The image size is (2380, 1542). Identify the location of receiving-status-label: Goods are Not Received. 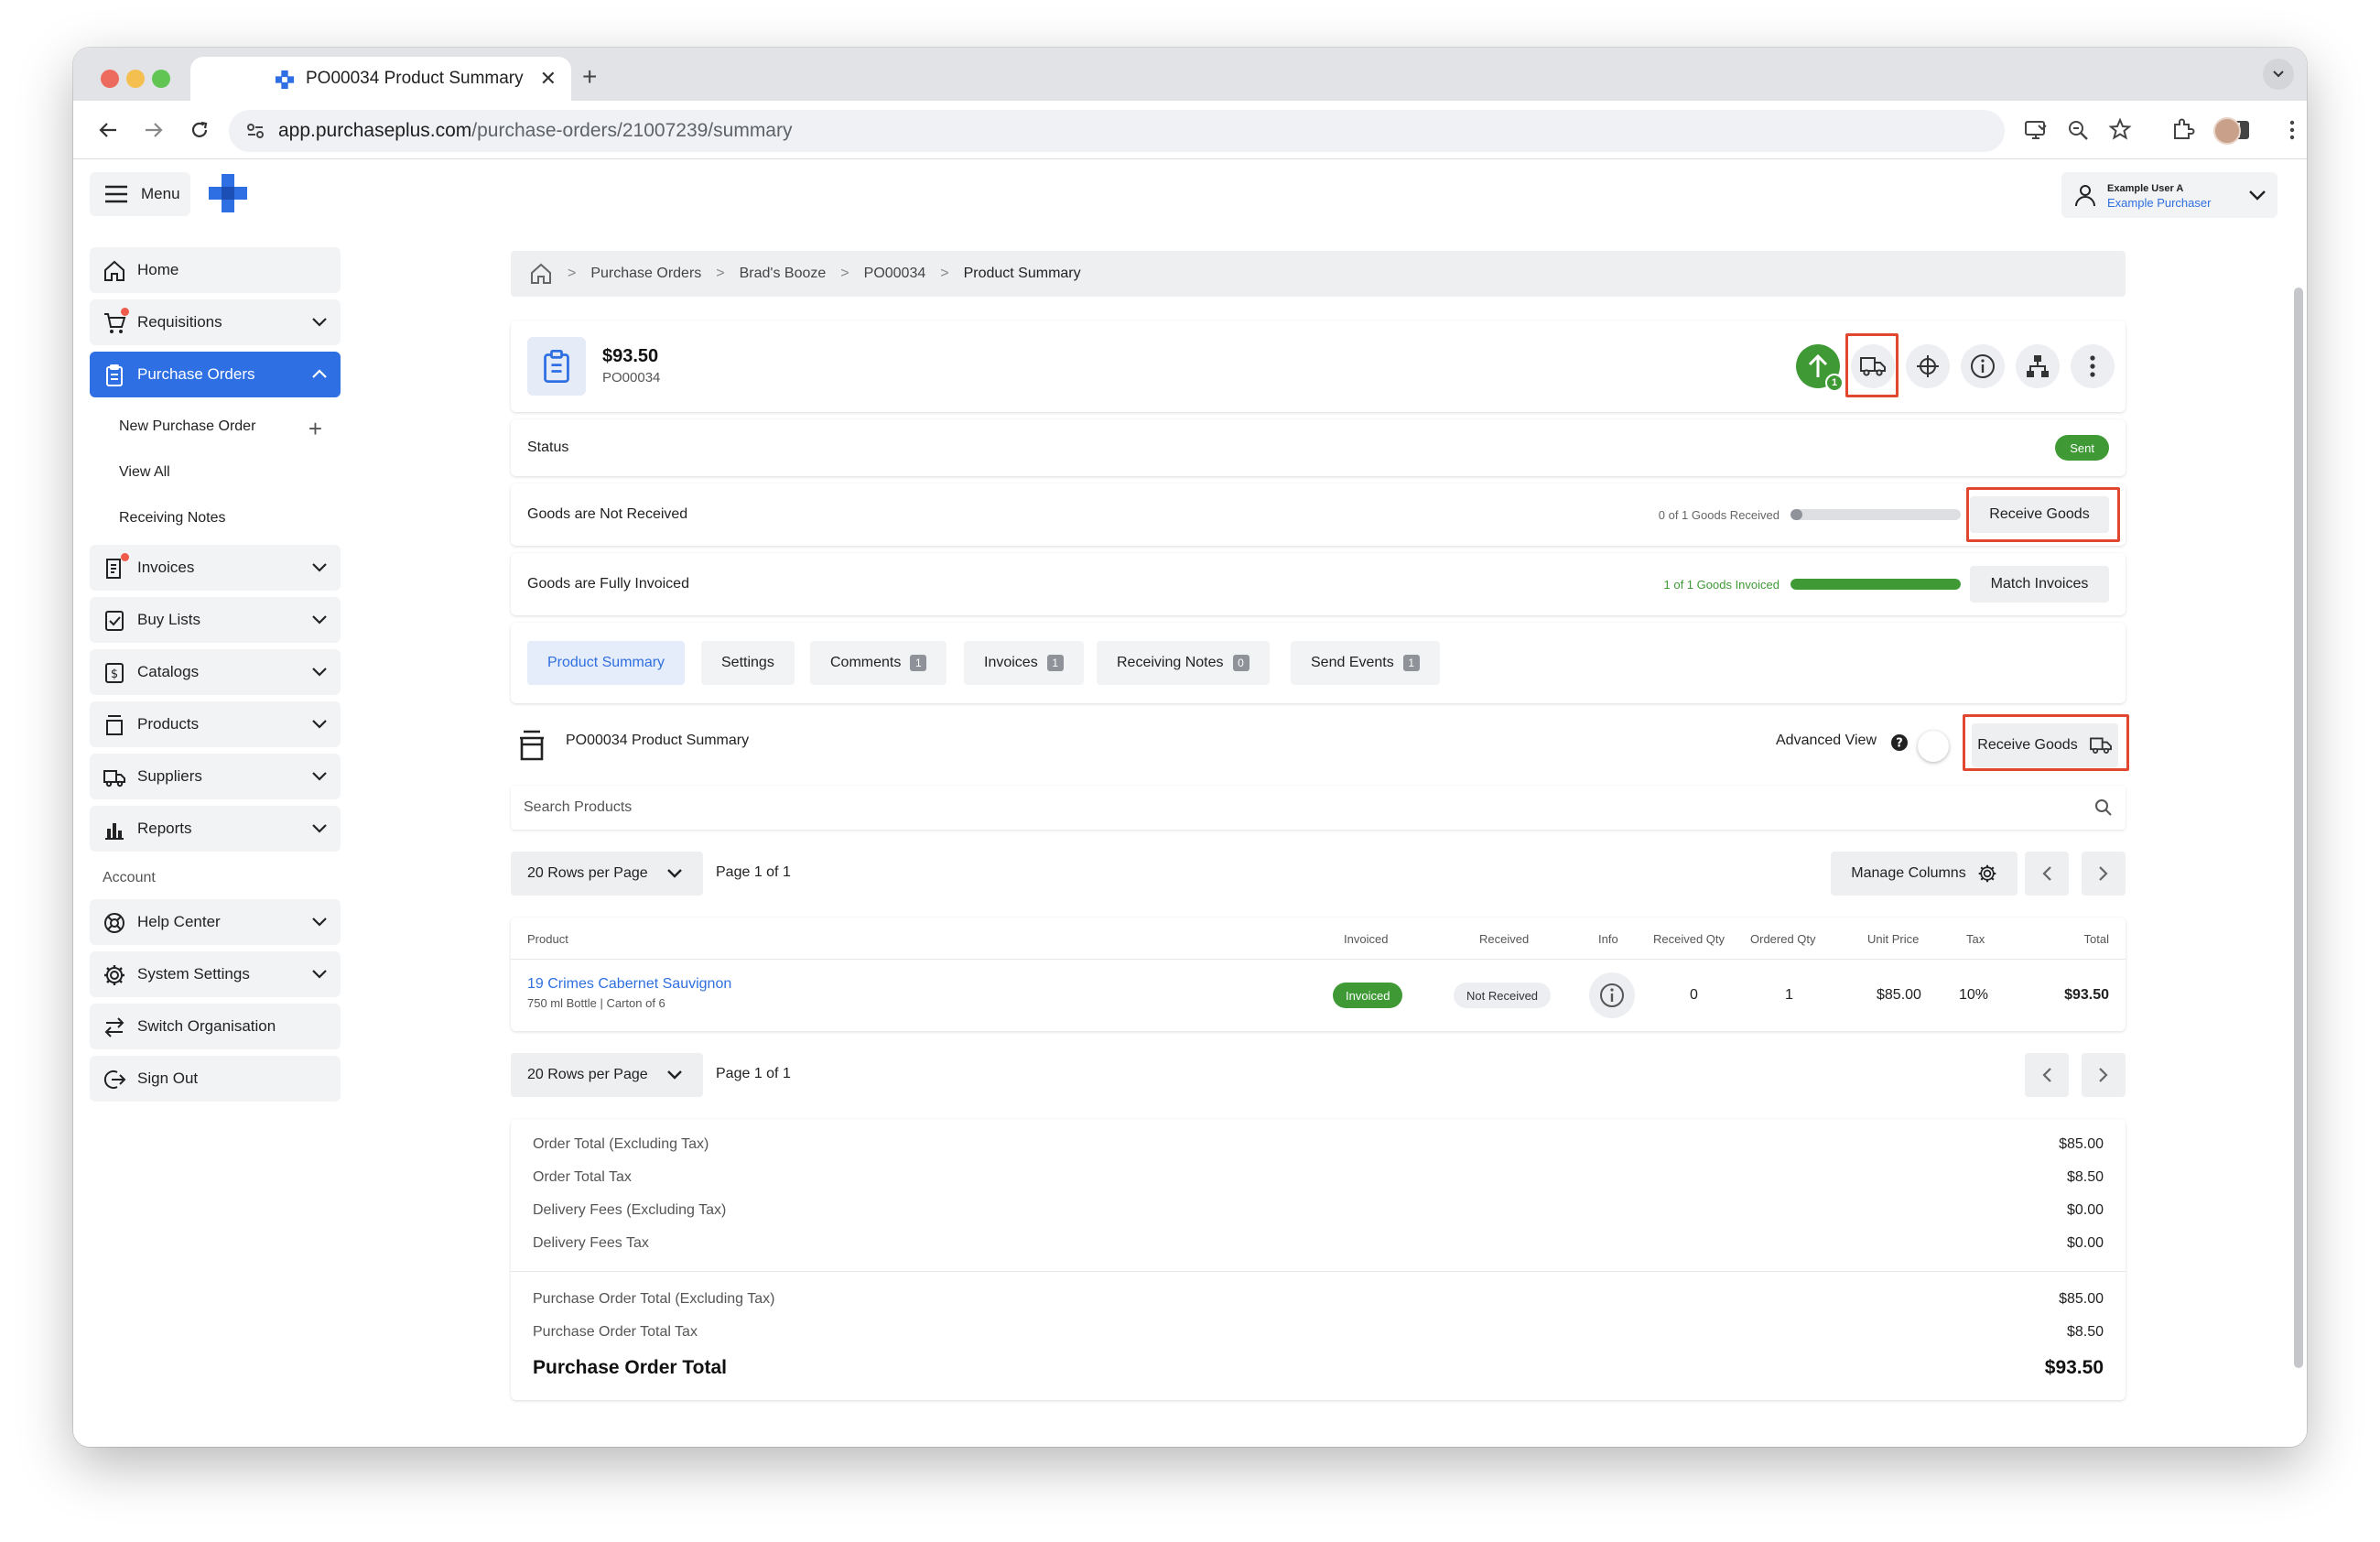
(607, 514).